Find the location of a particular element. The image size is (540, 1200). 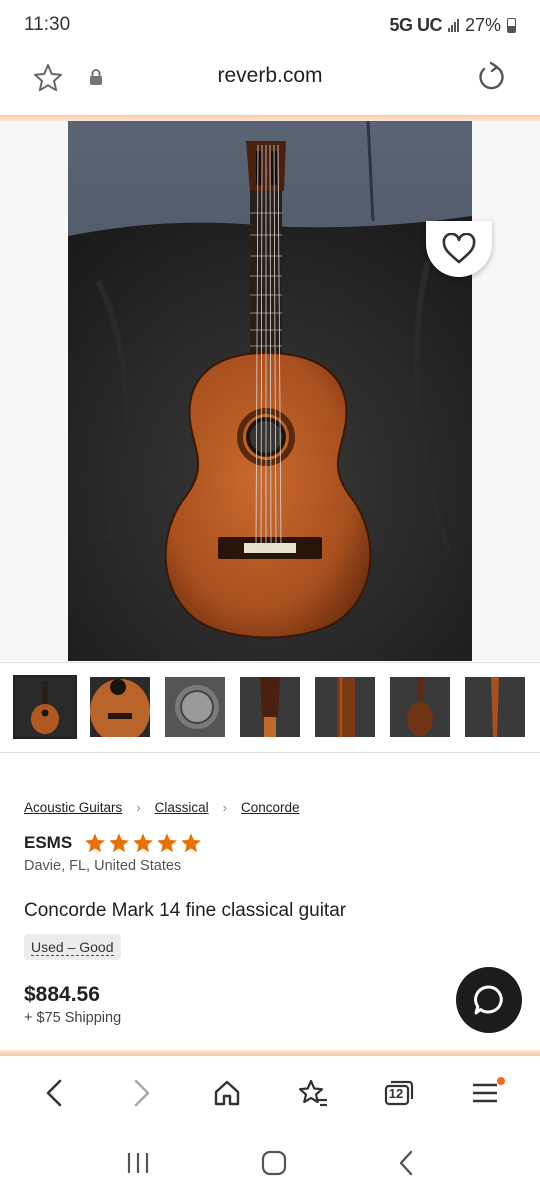

tab-count: 12 is located at coordinates (396, 1093).